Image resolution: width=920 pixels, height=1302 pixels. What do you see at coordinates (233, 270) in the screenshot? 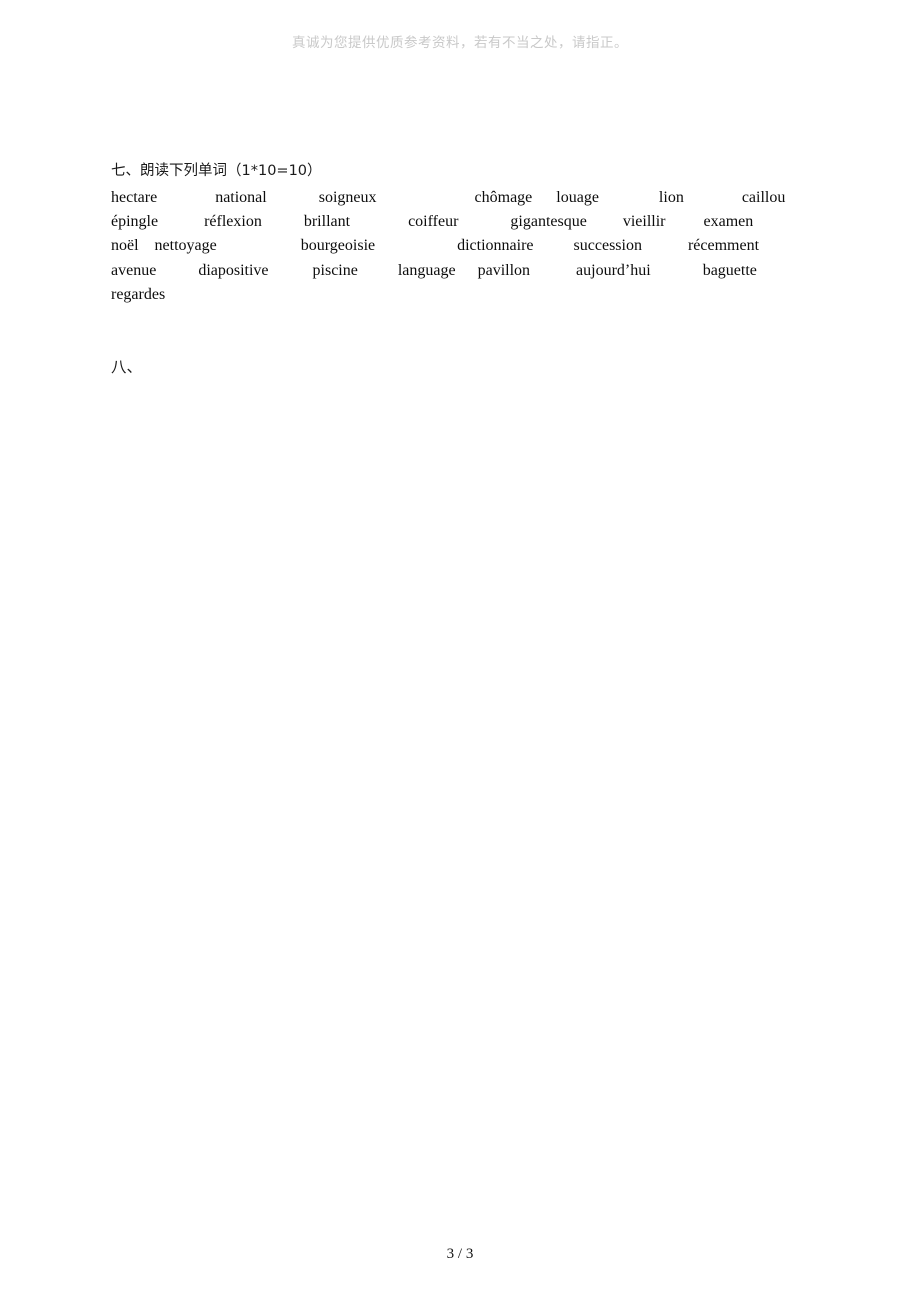
I see `vocabulary-word: diapositive` at bounding box center [233, 270].